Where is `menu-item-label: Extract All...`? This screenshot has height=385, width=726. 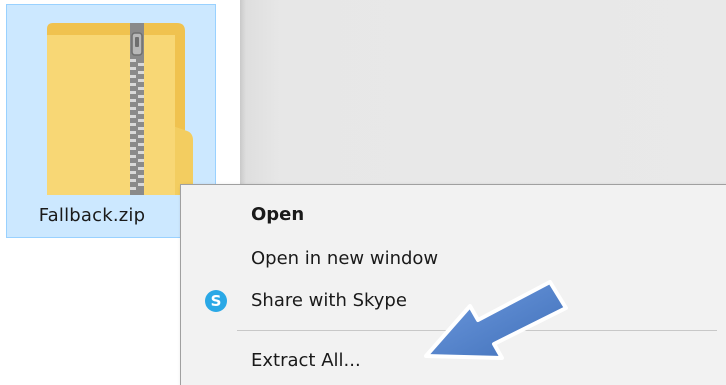
menu-item-label: Extract All... is located at coordinates (306, 360).